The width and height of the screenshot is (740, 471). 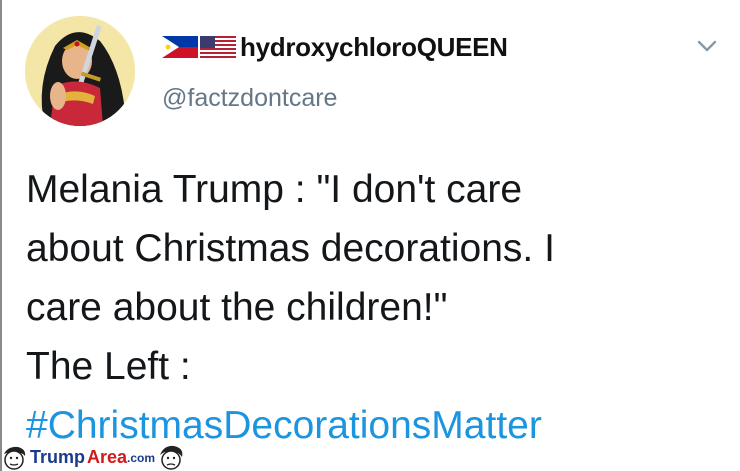 I want to click on tweet-text-line: care about the children!", so click(x=237, y=307).